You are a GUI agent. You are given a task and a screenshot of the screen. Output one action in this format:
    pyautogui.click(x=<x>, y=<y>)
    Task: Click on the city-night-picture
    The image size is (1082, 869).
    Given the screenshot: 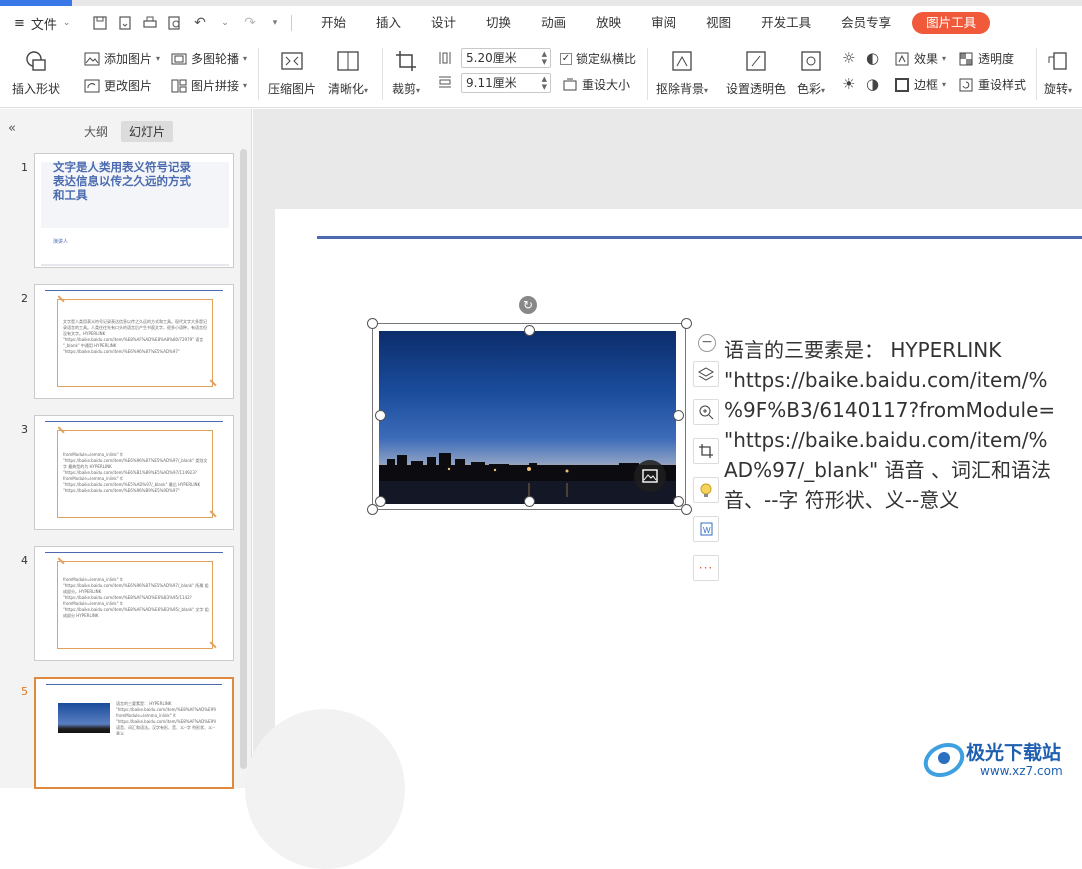 What is the action you would take?
    pyautogui.click(x=527, y=417)
    